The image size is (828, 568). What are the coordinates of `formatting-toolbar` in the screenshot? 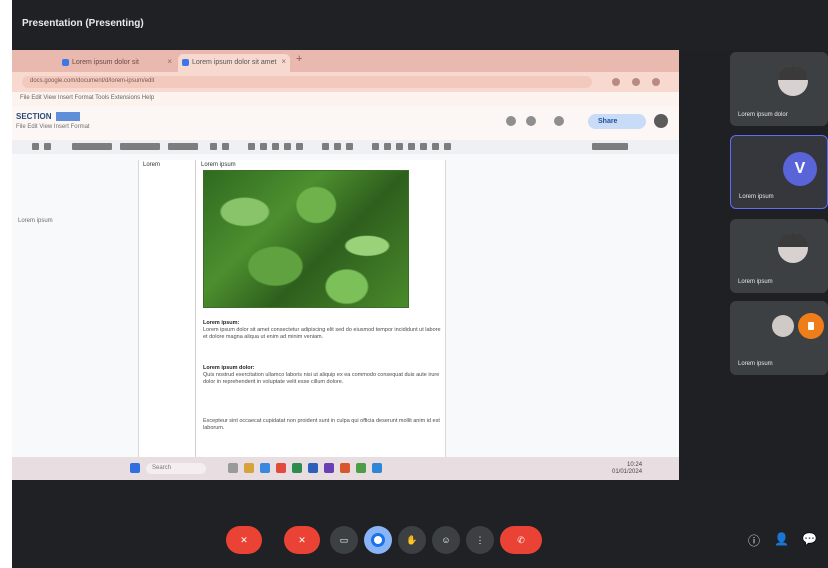 It's located at (345, 147).